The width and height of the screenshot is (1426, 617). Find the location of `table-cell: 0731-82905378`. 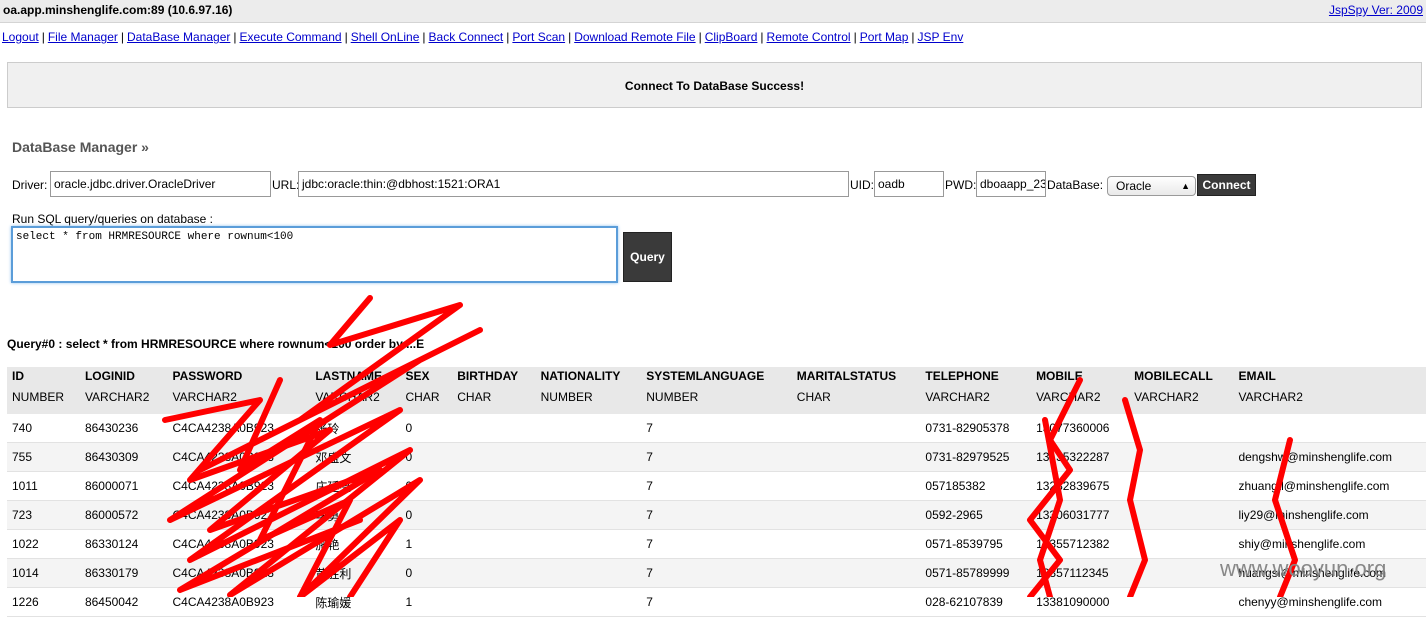

table-cell: 0731-82905378 is located at coordinates (967, 428).